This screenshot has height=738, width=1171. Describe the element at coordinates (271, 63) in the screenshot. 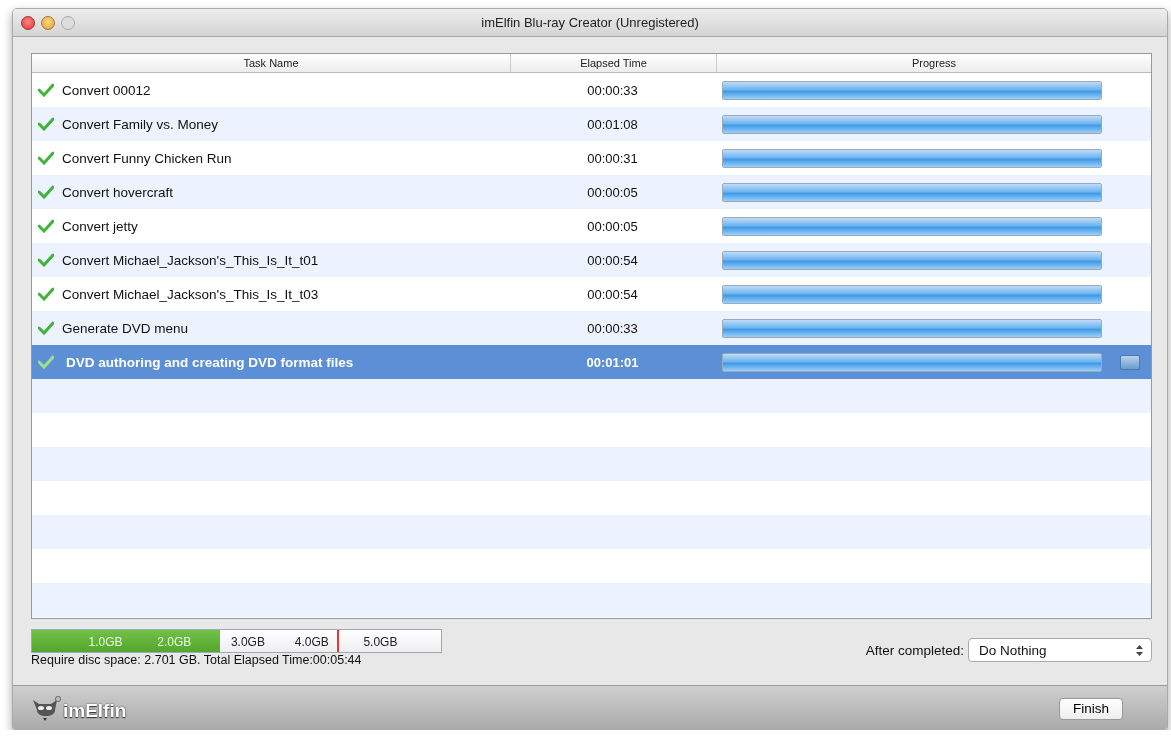

I see `column-header: Task Name` at that location.